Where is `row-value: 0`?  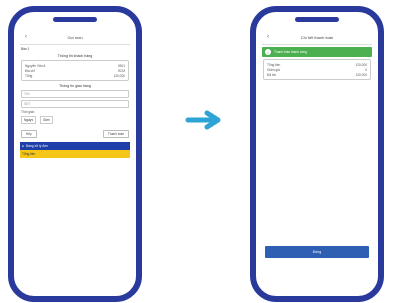 row-value: 0 is located at coordinates (366, 69).